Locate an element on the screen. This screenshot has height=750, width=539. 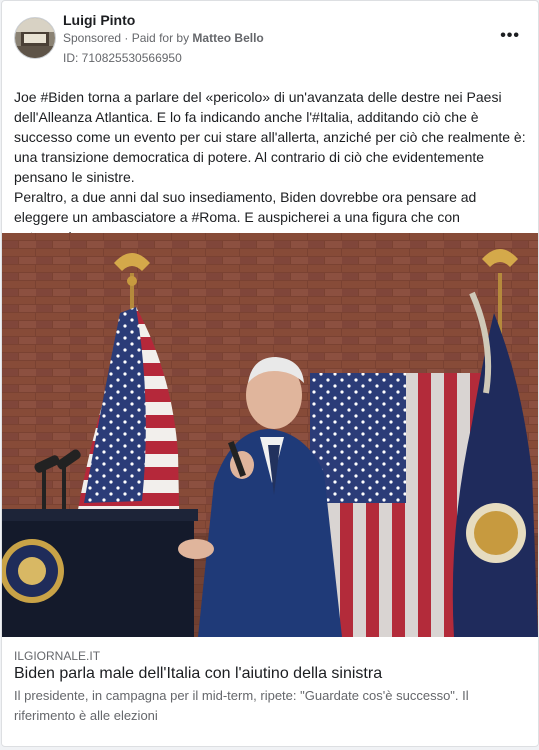
sponsored-line: Sponsored · Paid for by Matteo Bello is located at coordinates (163, 38).